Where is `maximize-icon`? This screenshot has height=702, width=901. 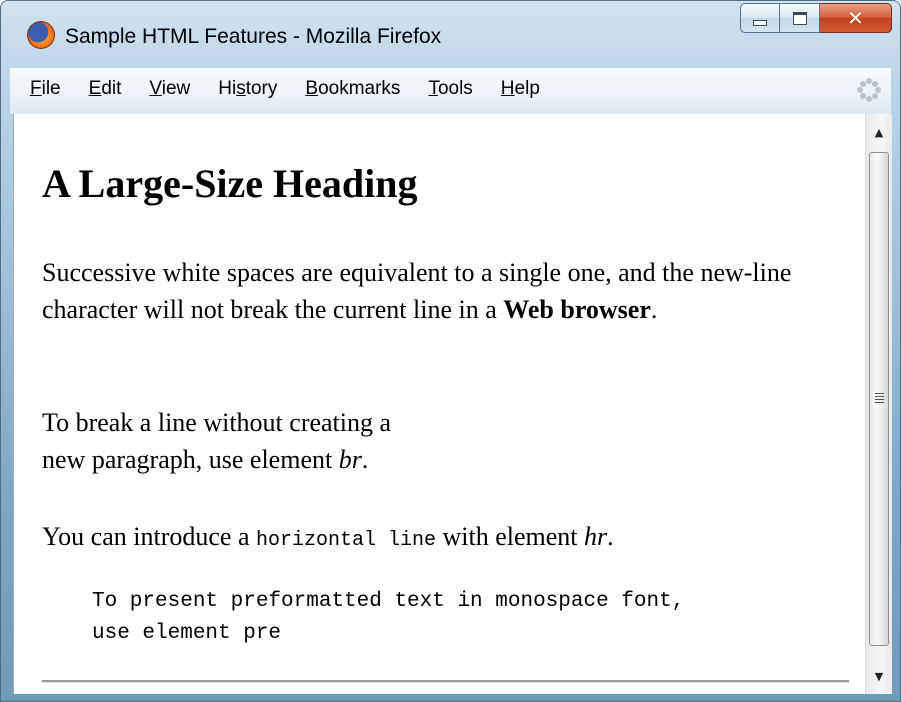 maximize-icon is located at coordinates (799, 18).